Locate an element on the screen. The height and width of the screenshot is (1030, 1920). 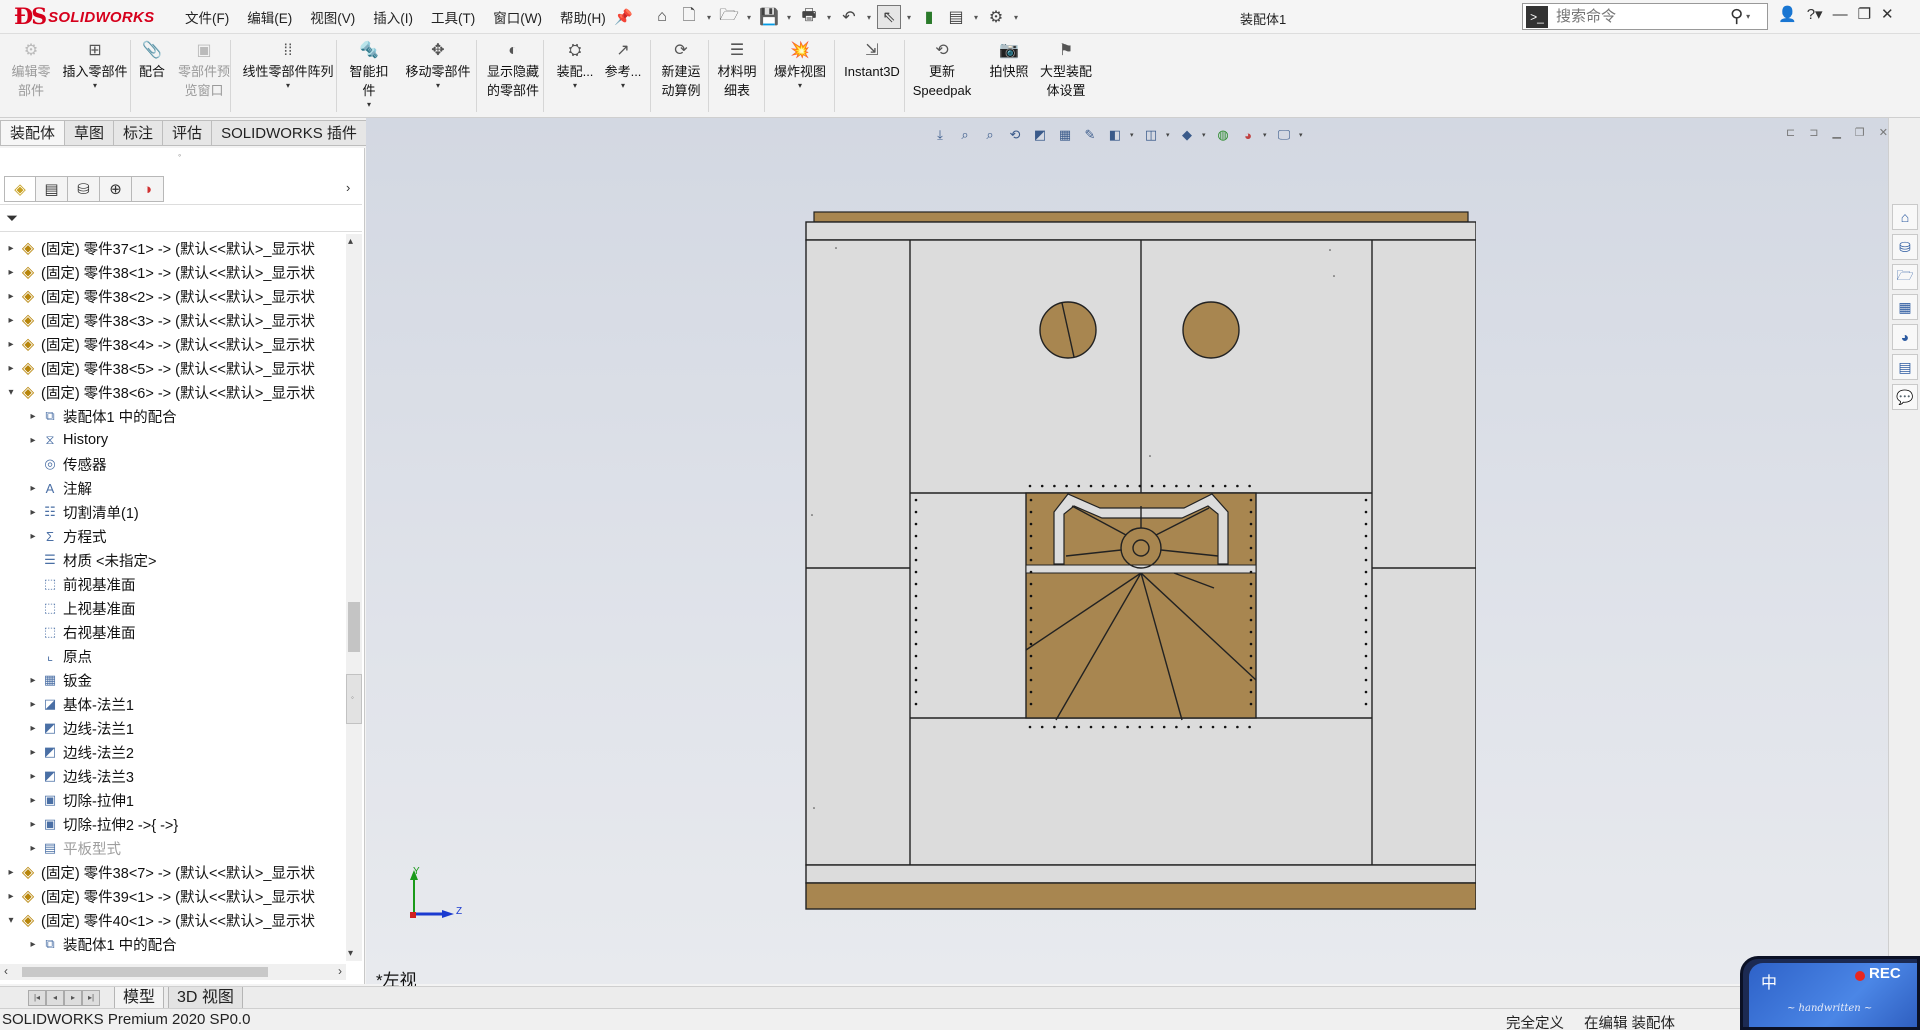
panel-collapse-icon: ◦ is located at coordinates (179, 155).